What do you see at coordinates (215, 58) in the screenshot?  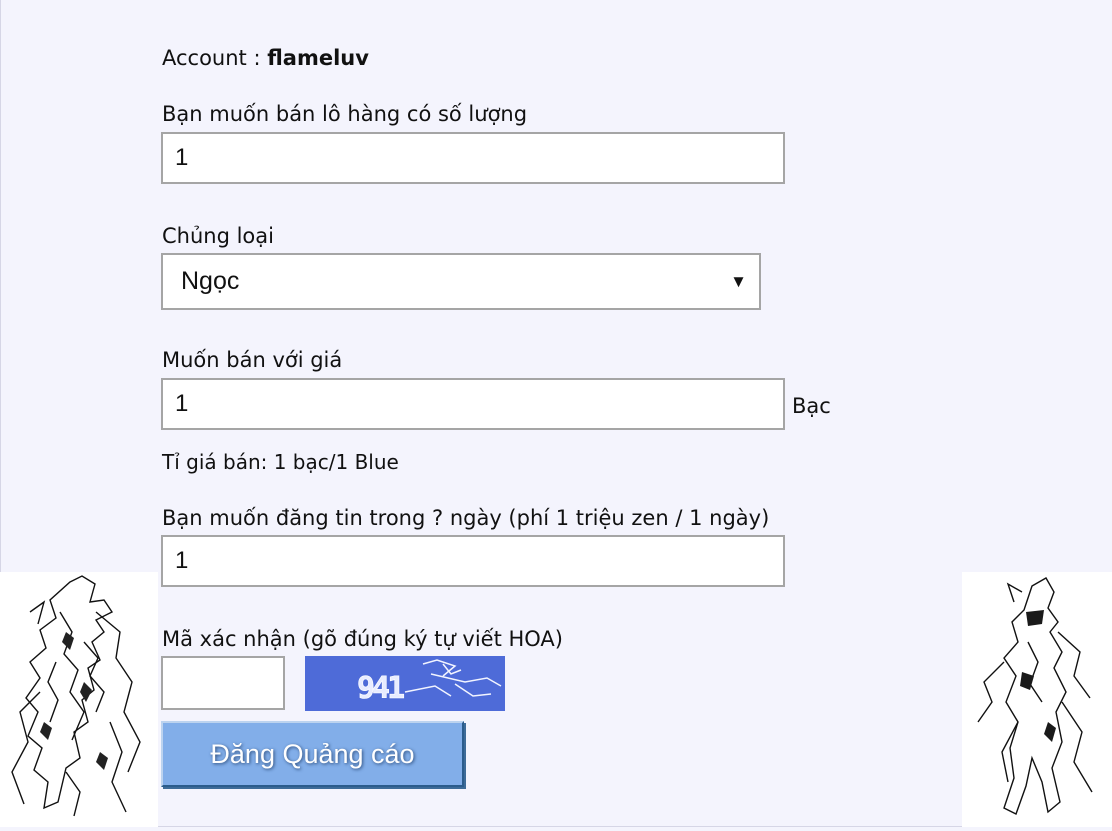 I see `account-label: Account :` at bounding box center [215, 58].